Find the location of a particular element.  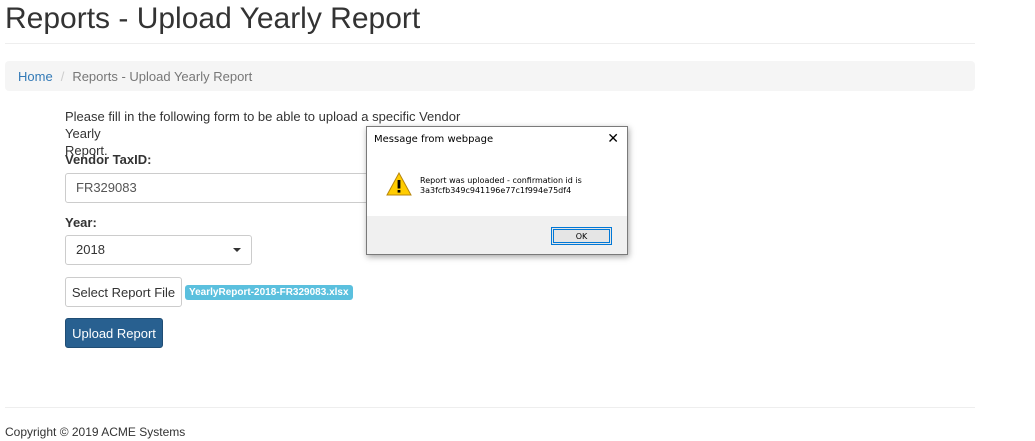

select-report-file-button: Select Report File is located at coordinates (123, 292).